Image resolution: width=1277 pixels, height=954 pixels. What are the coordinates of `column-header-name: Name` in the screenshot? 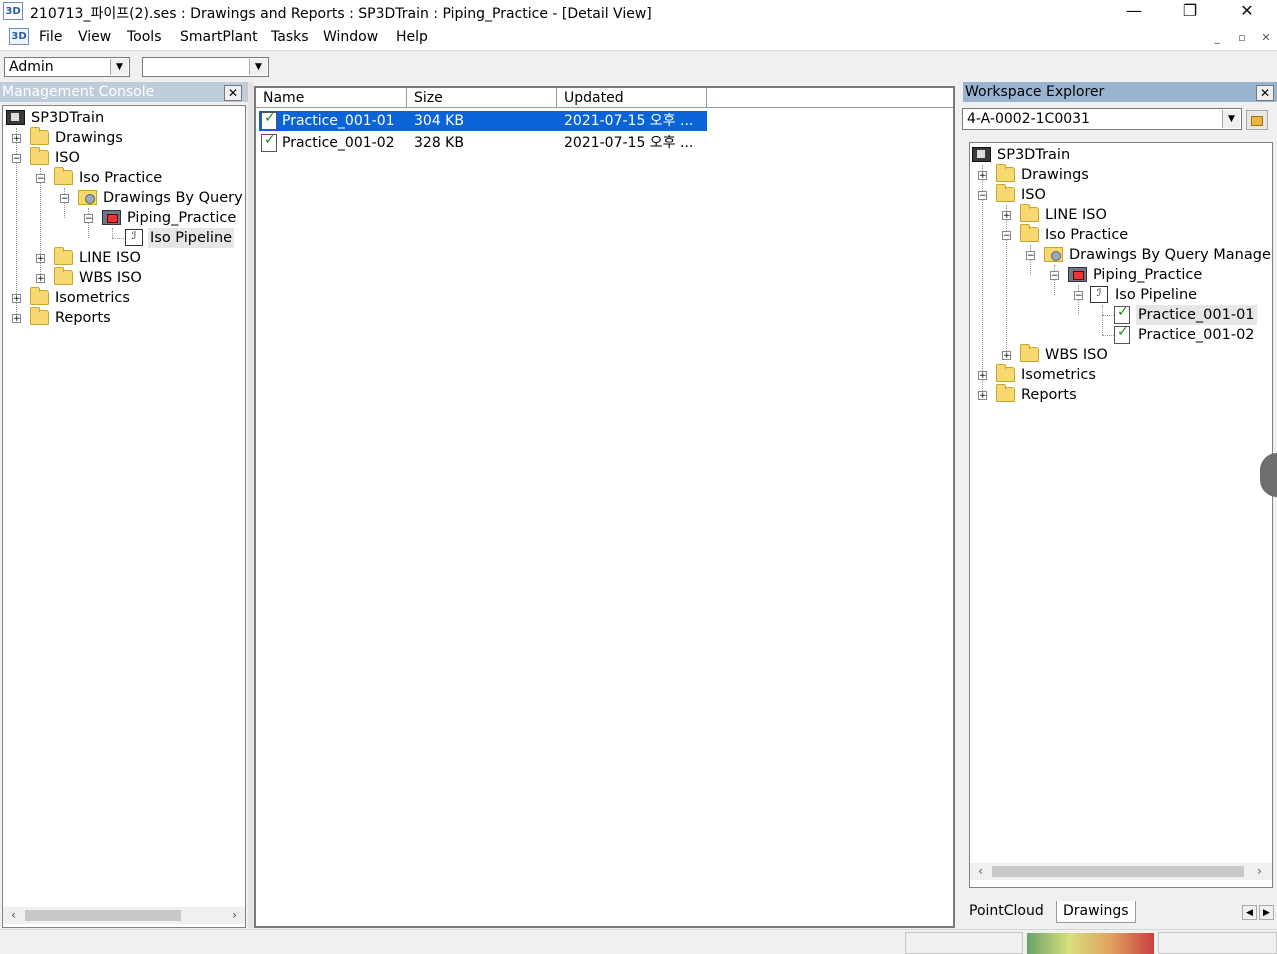 It's located at (331, 98).